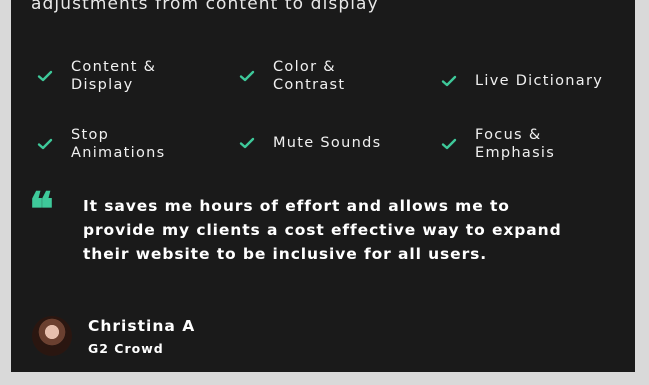  I want to click on avatar, so click(52, 336).